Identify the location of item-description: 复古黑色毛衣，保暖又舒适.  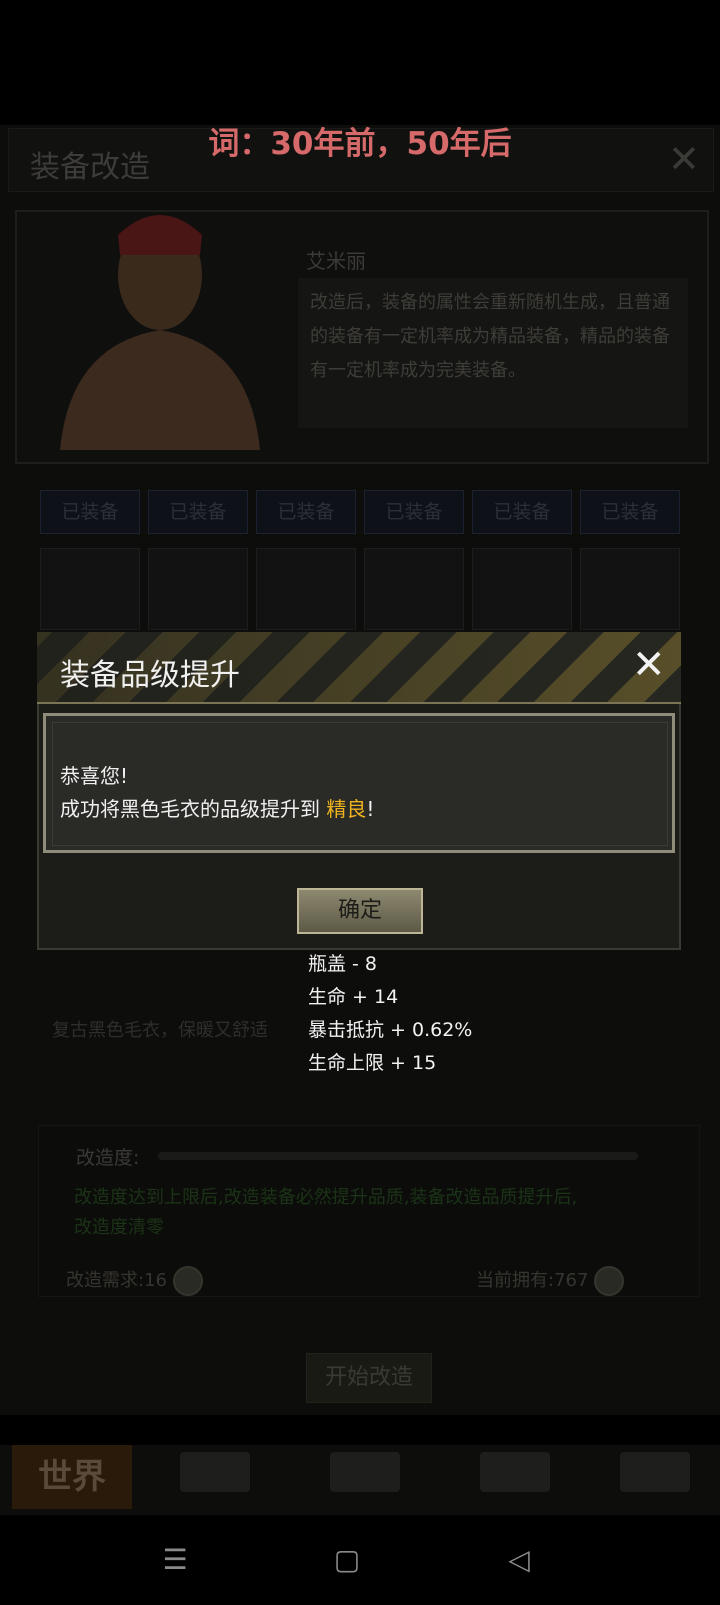
(160, 1030).